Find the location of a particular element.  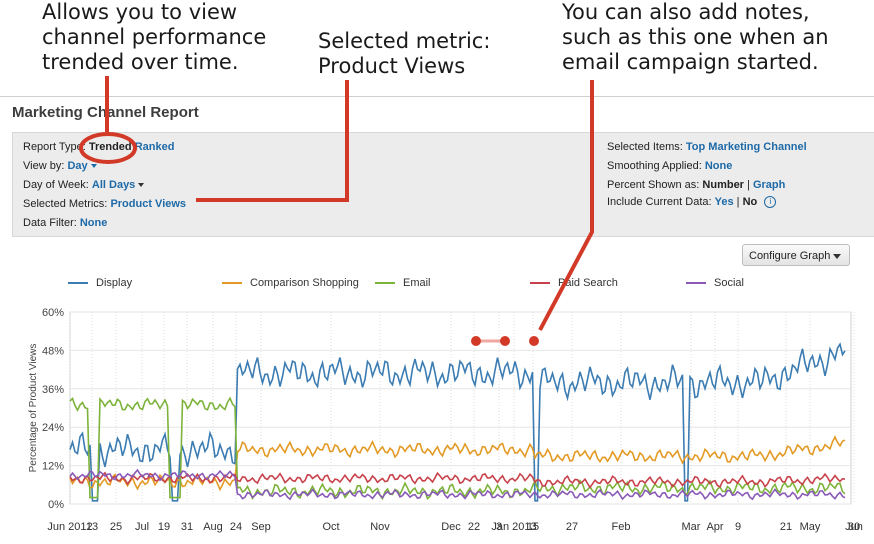

y-tick-label: 60% is located at coordinates (53, 313).